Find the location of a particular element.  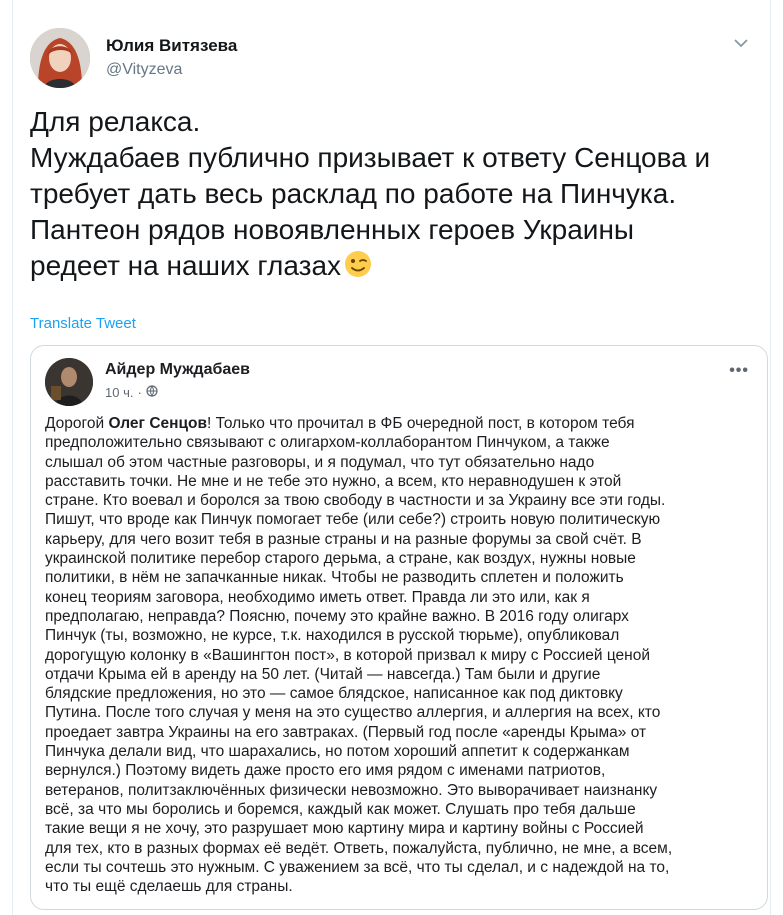

translate-tweet-link: Translate Tweet is located at coordinates (83, 323).